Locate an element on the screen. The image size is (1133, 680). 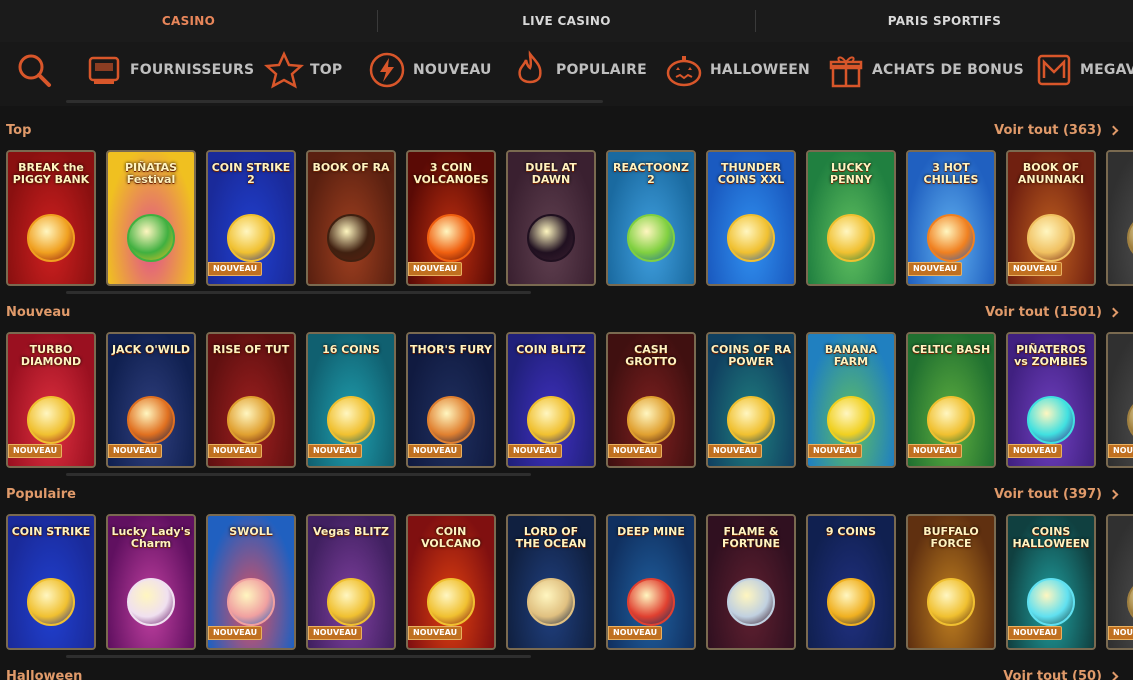
game-card: CELTIC BASH NOUVEAU is located at coordinates (951, 400).